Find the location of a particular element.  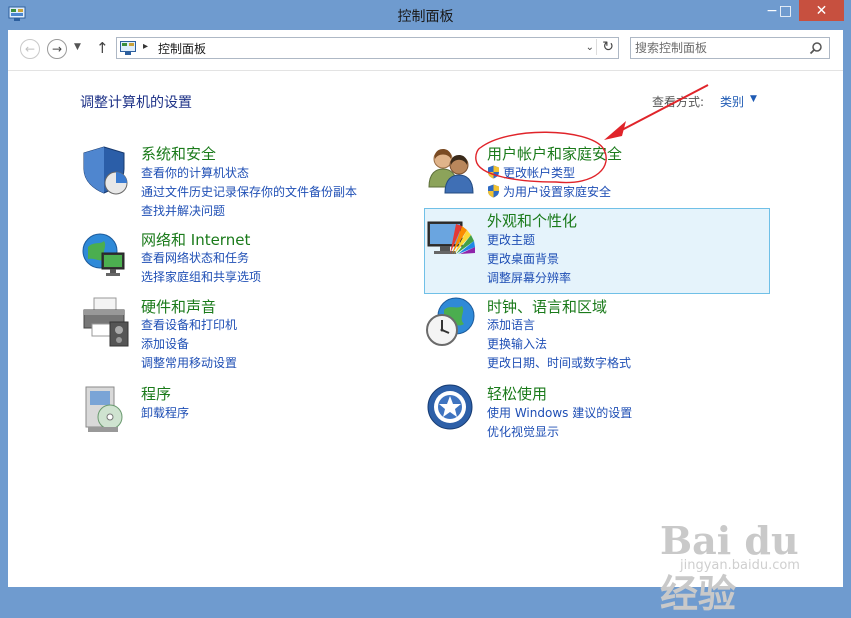

page-heading: 调整计算机的设置 is located at coordinates (136, 103).